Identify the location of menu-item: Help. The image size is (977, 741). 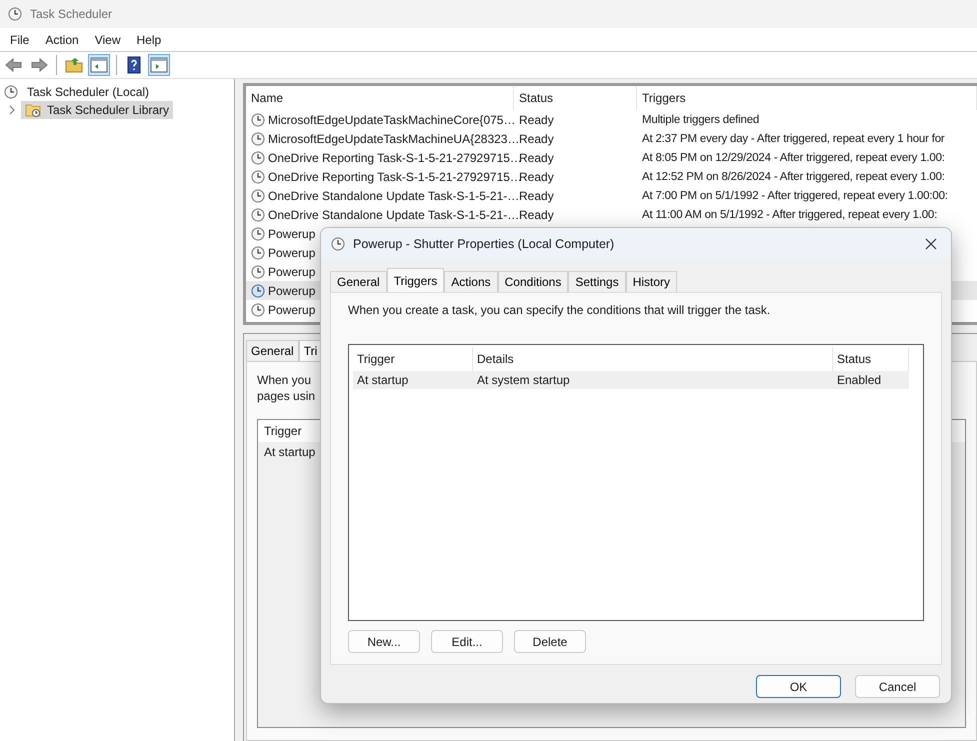
(149, 40).